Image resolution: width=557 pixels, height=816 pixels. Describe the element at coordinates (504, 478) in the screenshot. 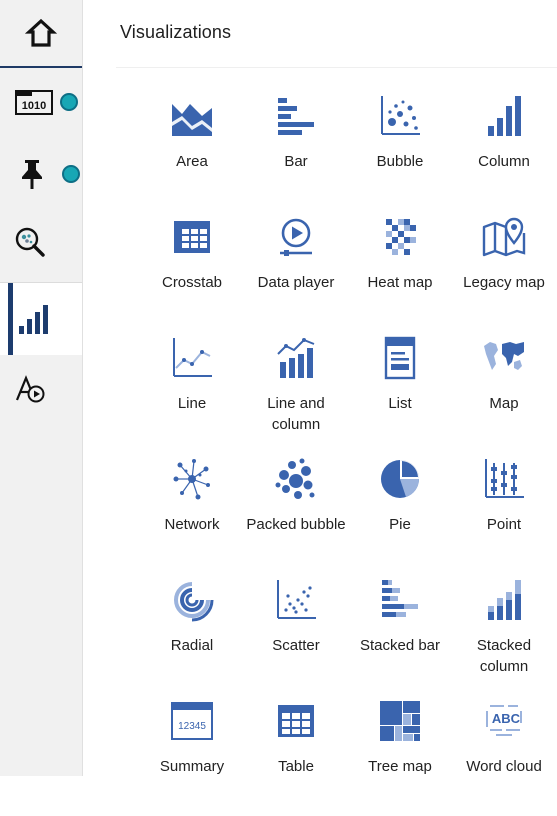

I see `point-icon` at that location.